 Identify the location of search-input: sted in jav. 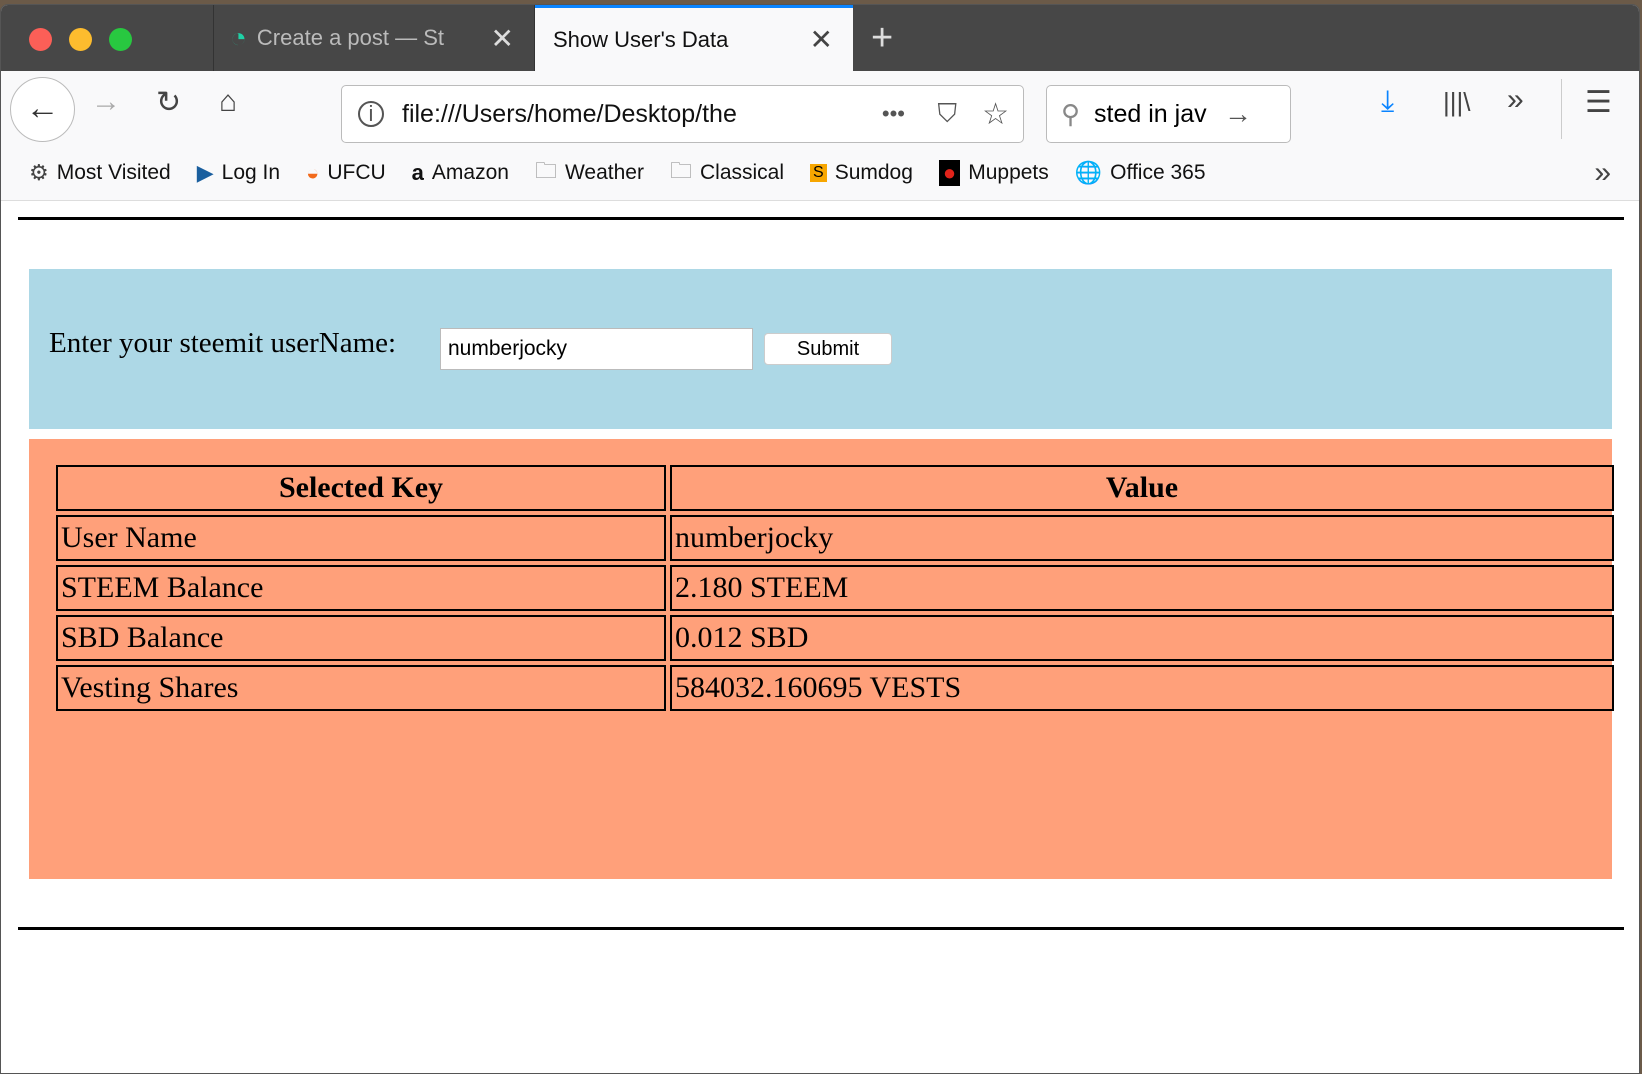
(1155, 114).